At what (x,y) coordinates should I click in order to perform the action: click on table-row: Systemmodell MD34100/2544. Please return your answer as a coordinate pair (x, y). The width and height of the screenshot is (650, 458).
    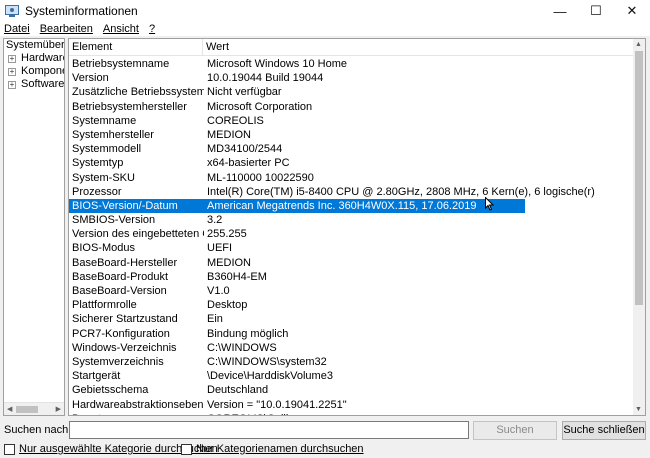
    Looking at the image, I should click on (351, 149).